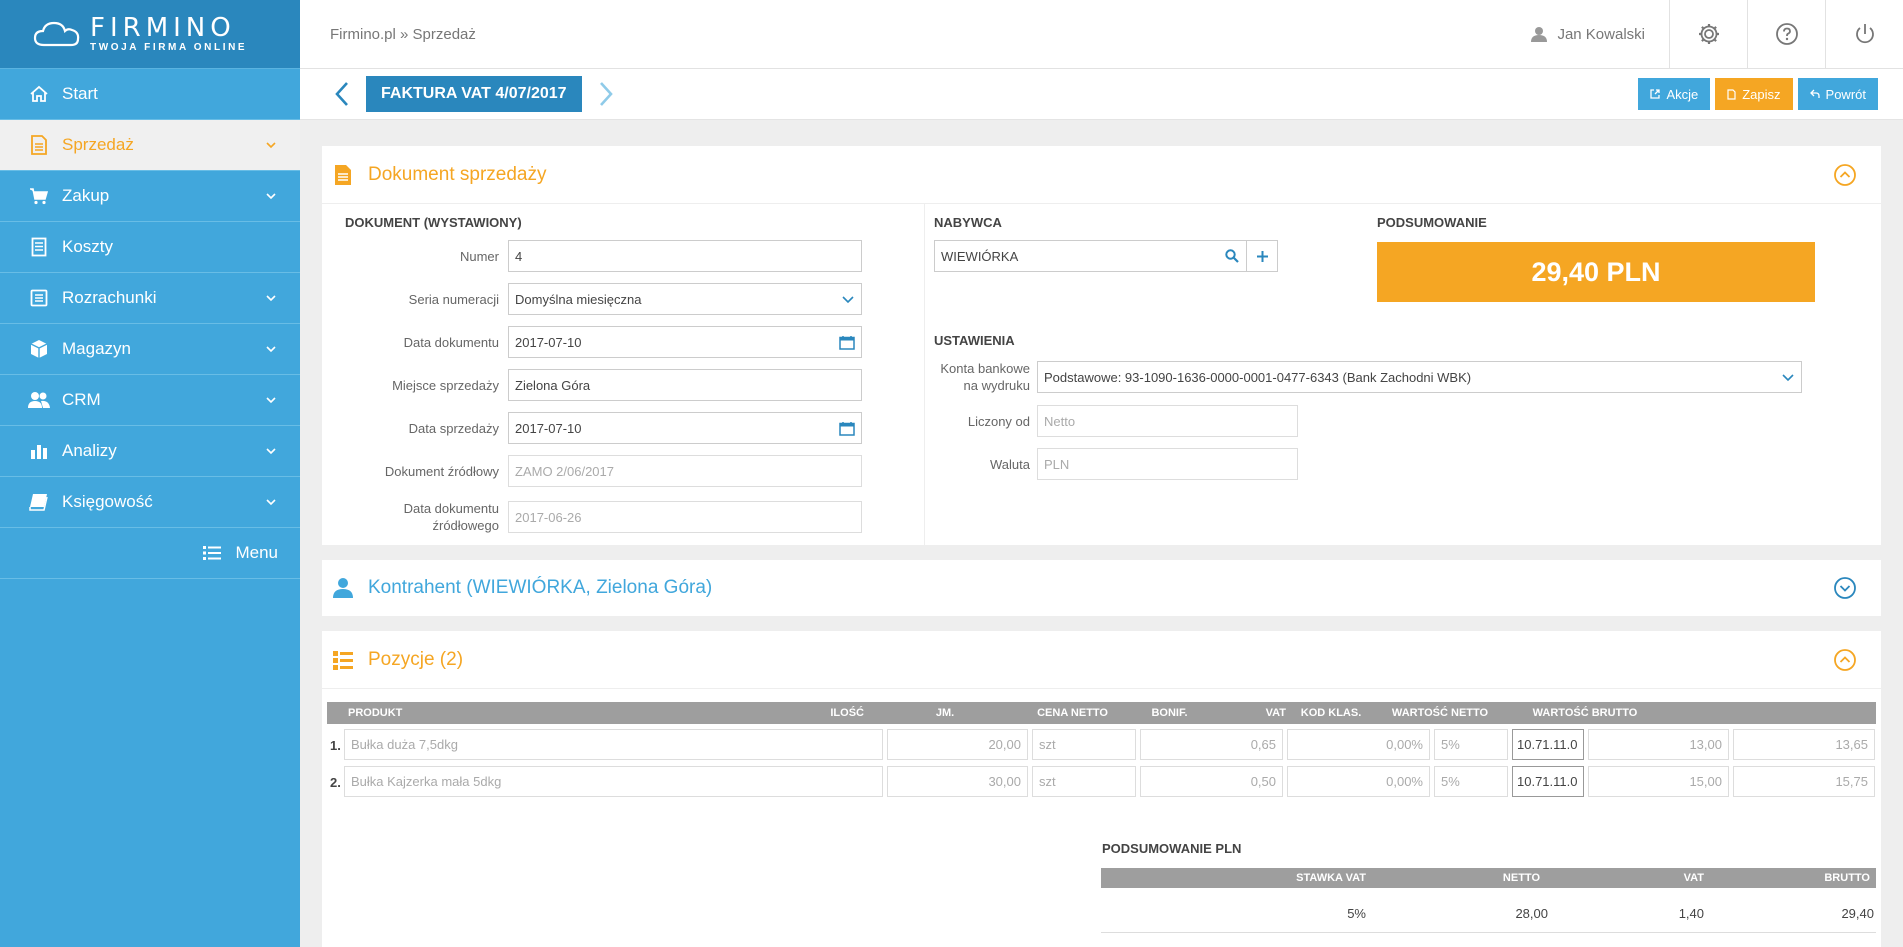 The image size is (1903, 947). I want to click on chevron-down-circle-icon, so click(1845, 588).